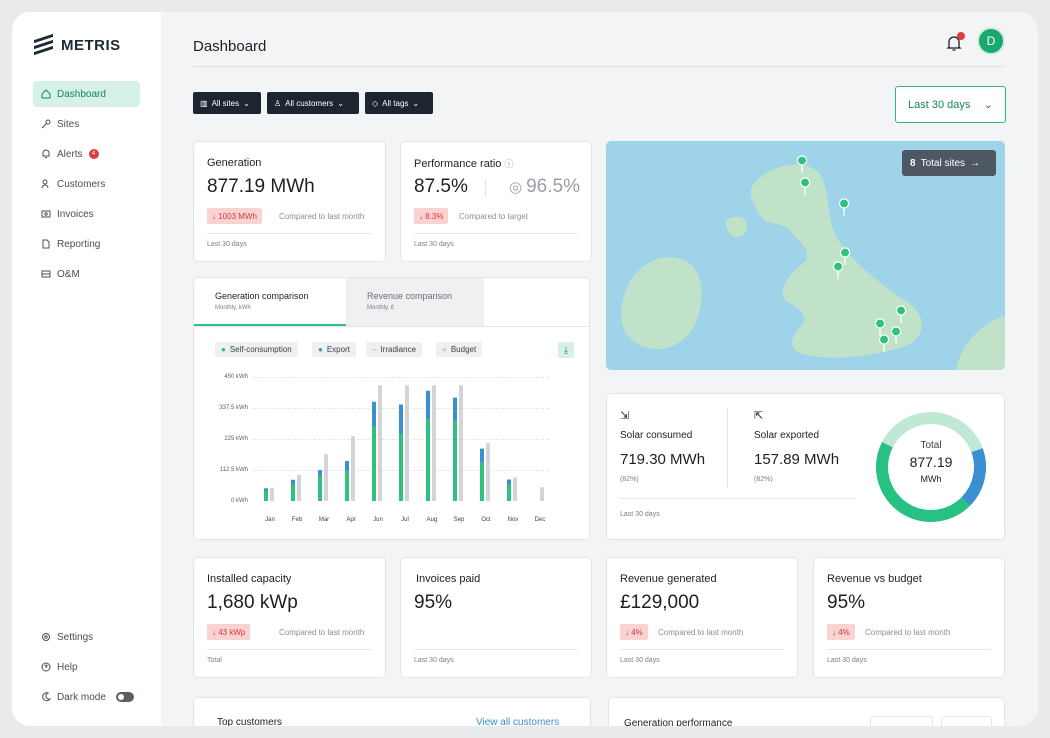  Describe the element at coordinates (949, 163) in the screenshot. I see `total-sites-chip: 8 Total sites →` at that location.